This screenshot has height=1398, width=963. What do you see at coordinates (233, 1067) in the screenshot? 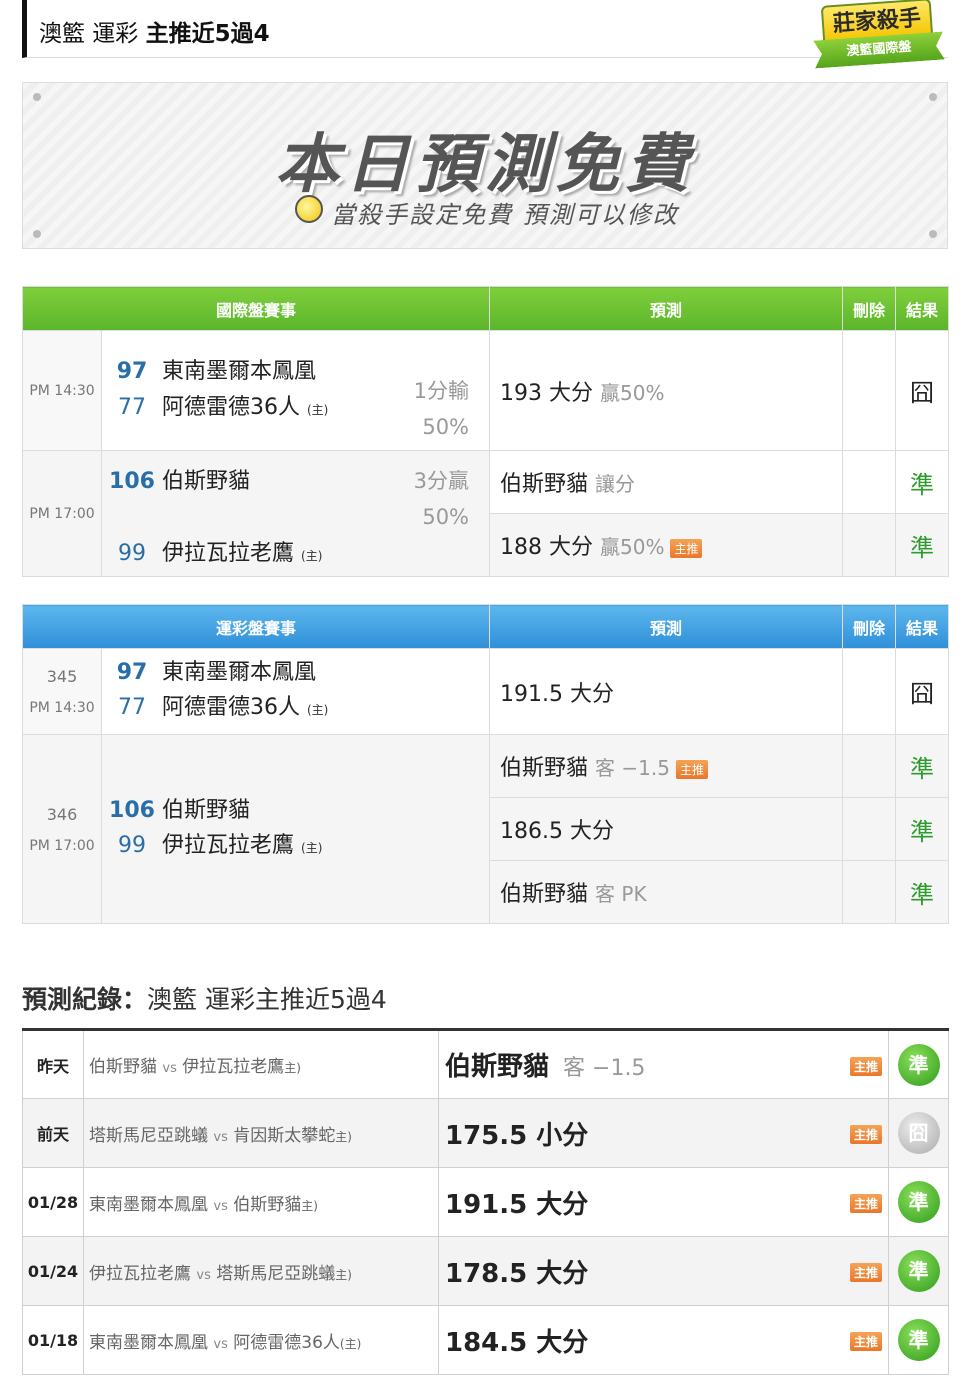
I see `record-home: 伊拉瓦拉老鷹` at bounding box center [233, 1067].